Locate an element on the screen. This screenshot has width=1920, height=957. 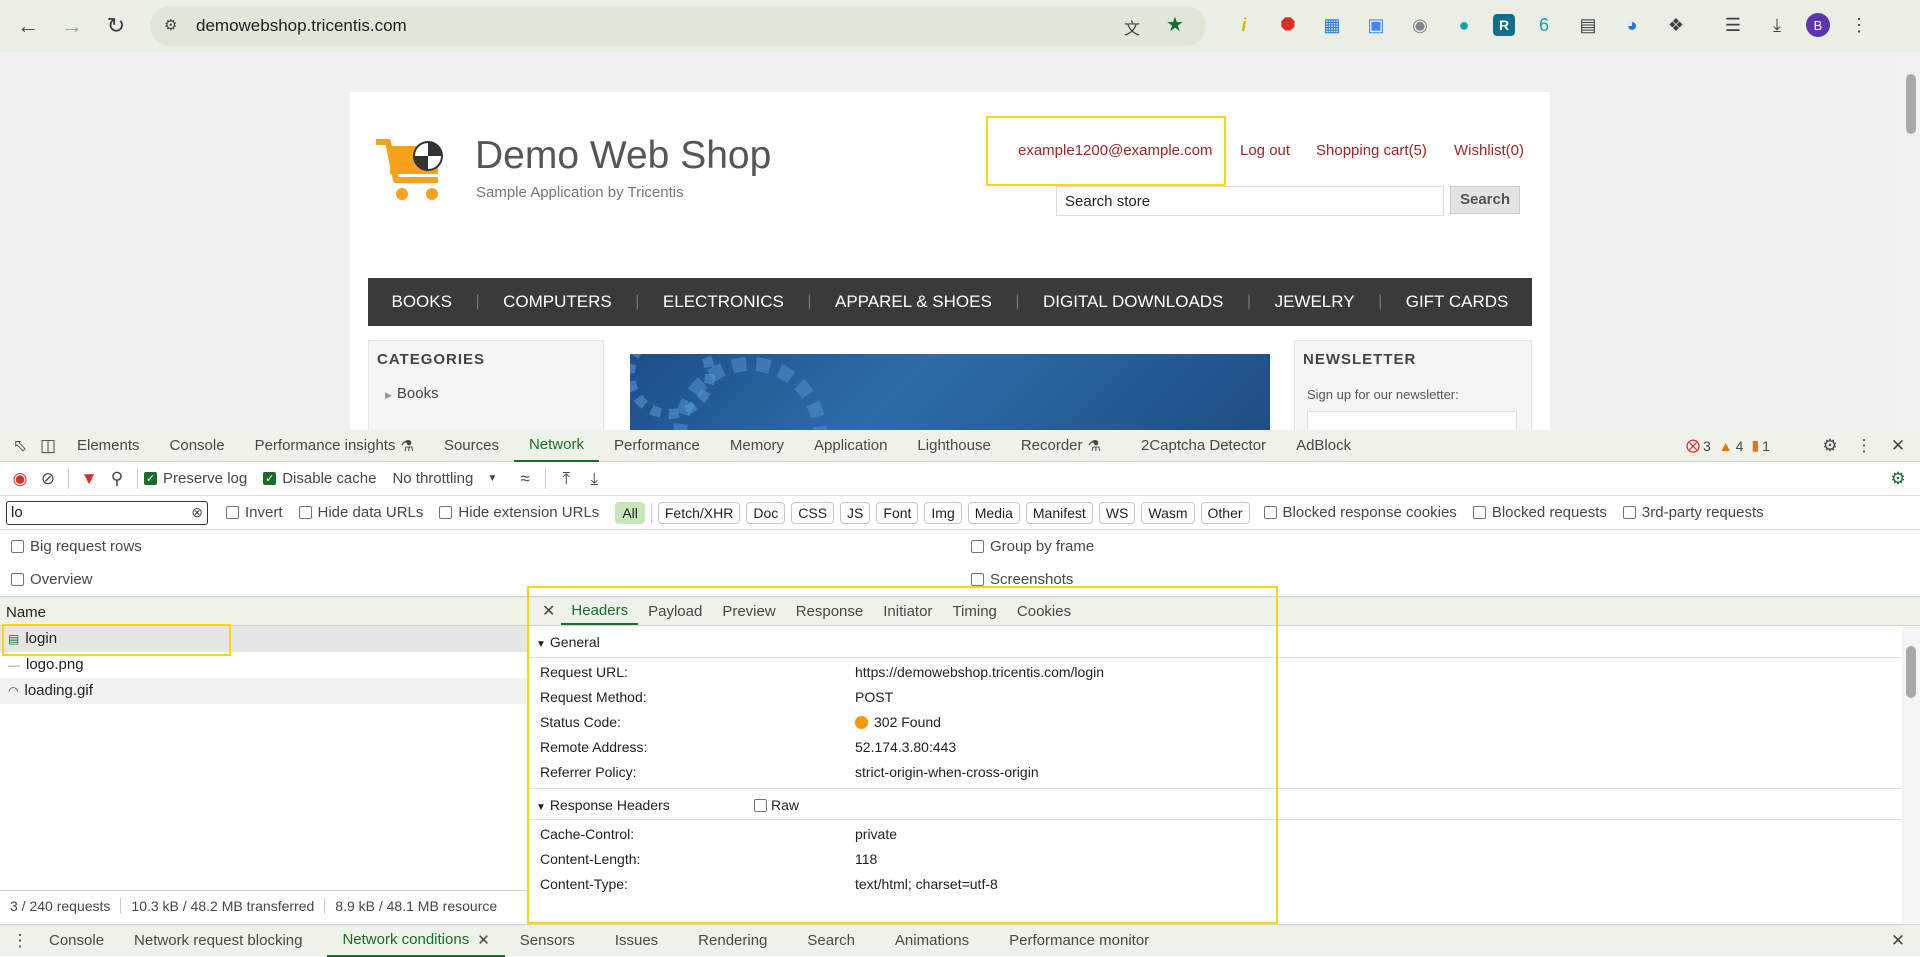
network-settings-gear-icon: ⚙ is located at coordinates (1898, 479).